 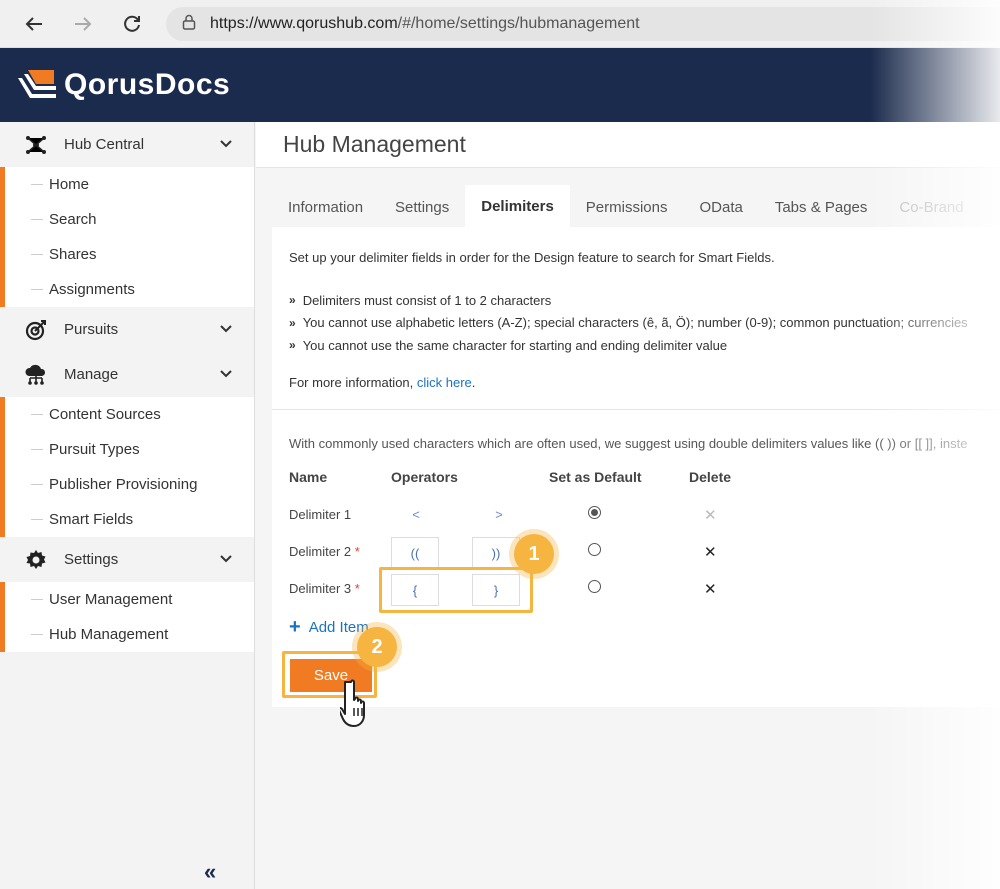 I want to click on step-1-badge: 1, so click(x=534, y=554).